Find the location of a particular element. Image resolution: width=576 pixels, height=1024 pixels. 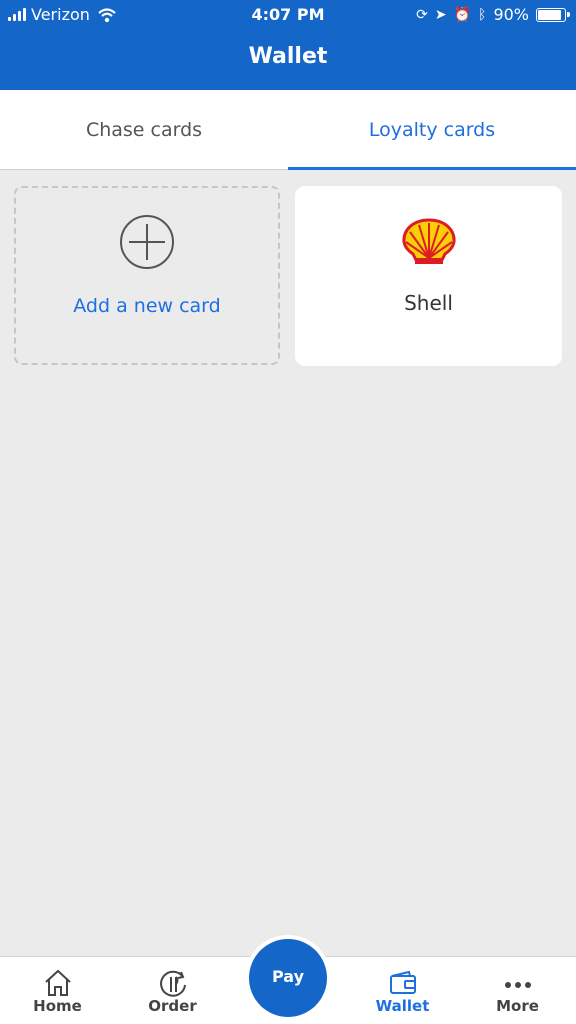

wallet-icon is located at coordinates (403, 982).